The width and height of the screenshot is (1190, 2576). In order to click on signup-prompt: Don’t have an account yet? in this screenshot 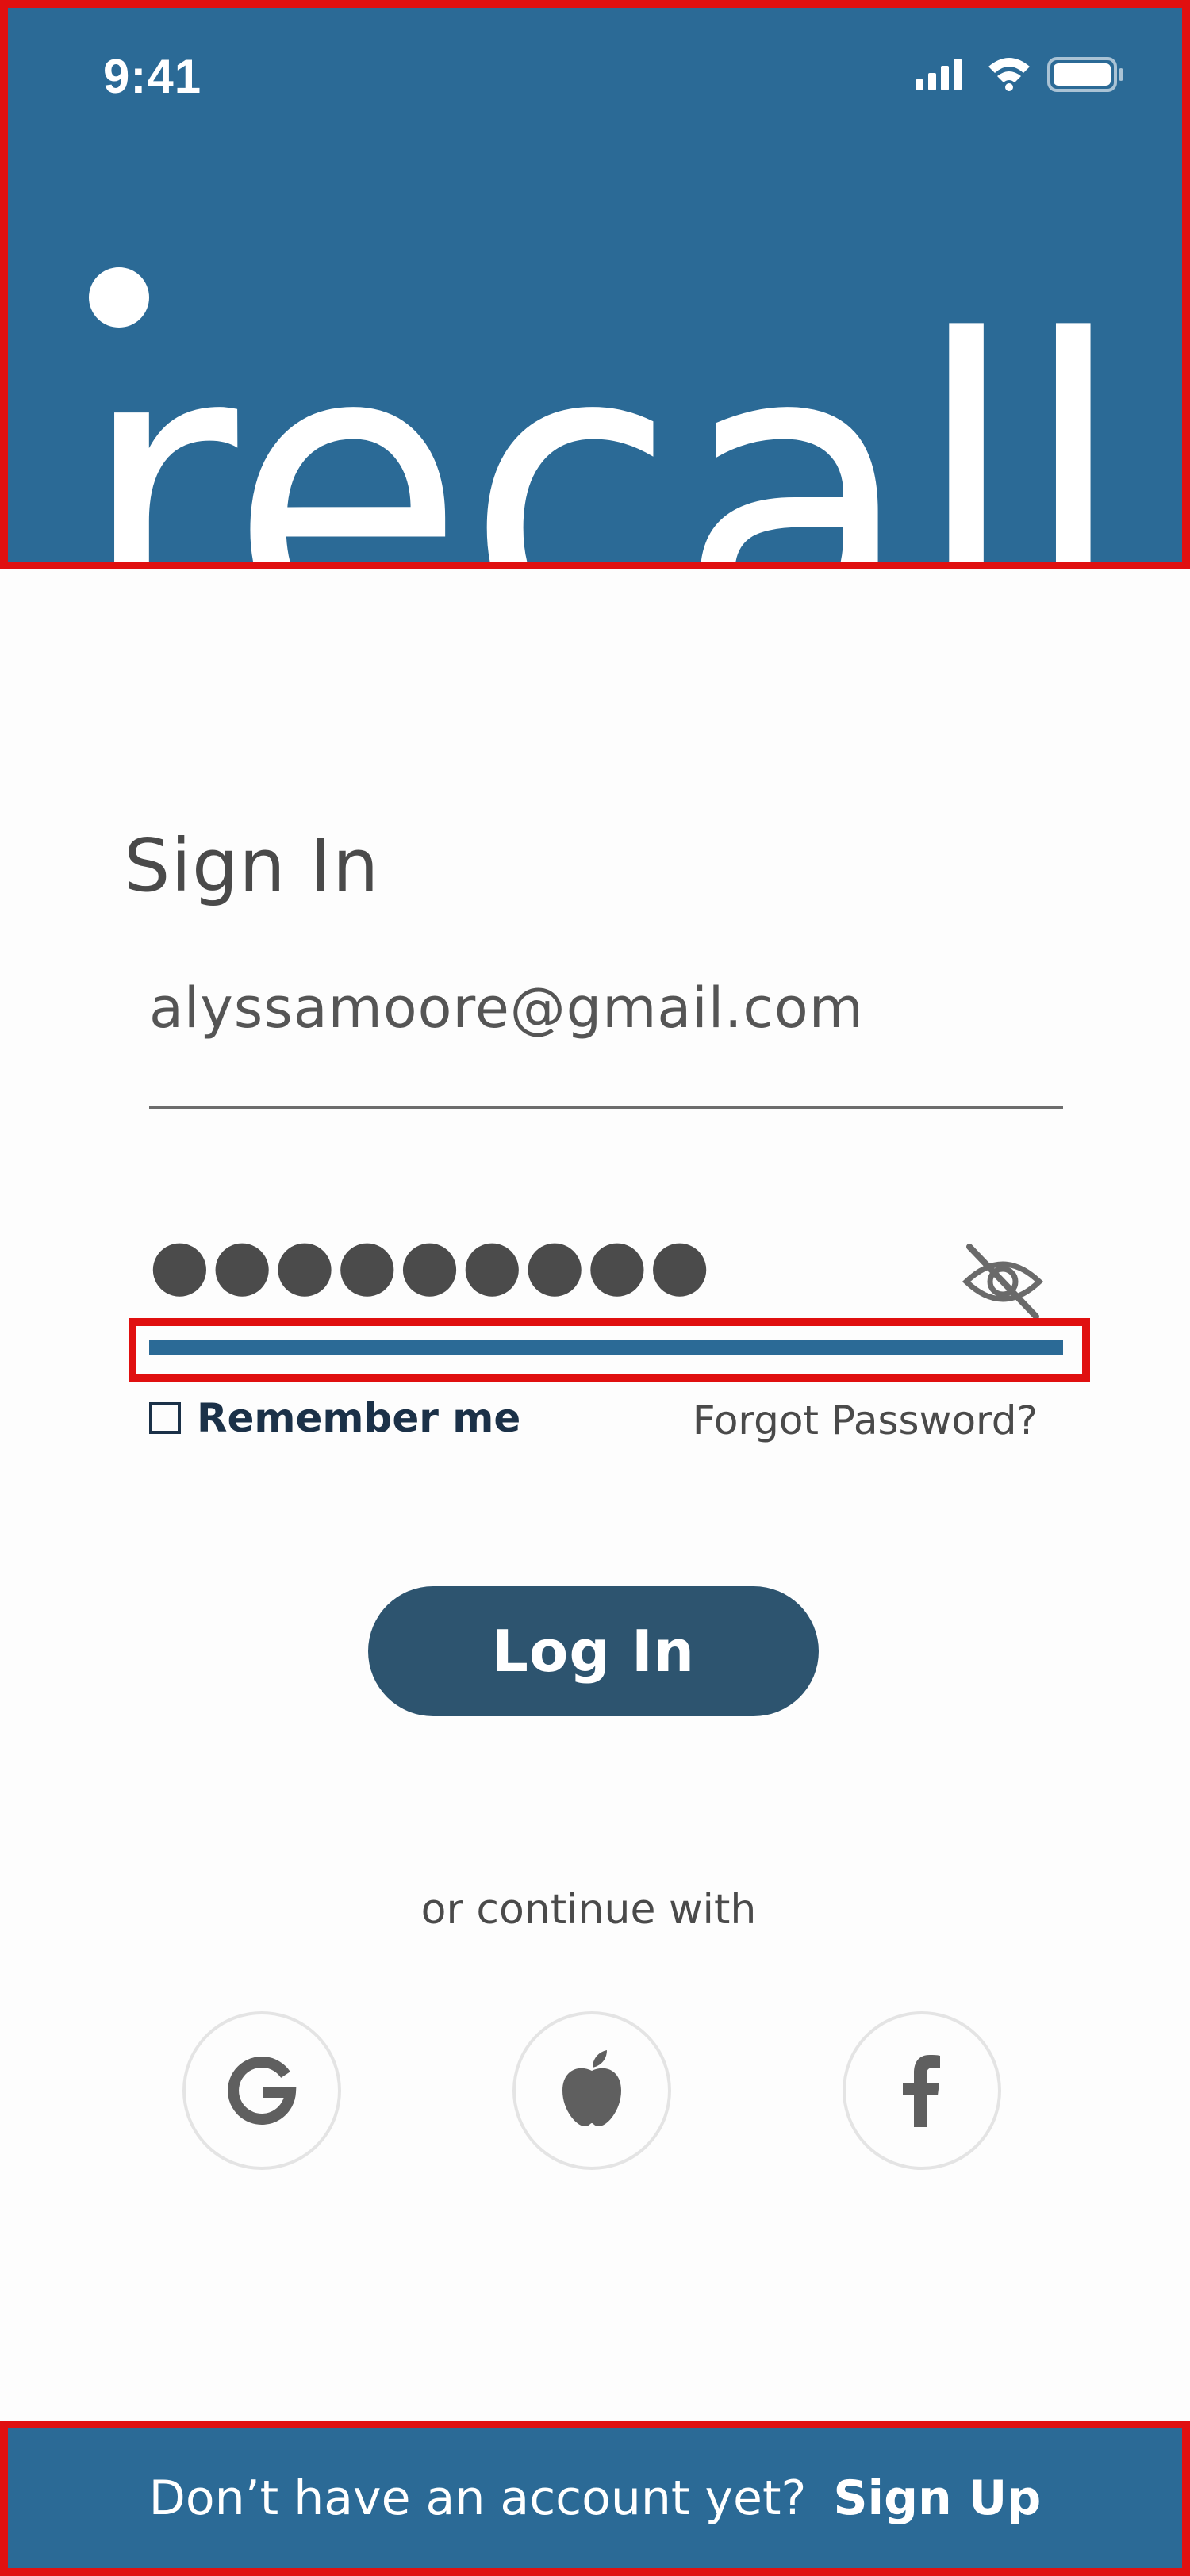, I will do `click(477, 2499)`.